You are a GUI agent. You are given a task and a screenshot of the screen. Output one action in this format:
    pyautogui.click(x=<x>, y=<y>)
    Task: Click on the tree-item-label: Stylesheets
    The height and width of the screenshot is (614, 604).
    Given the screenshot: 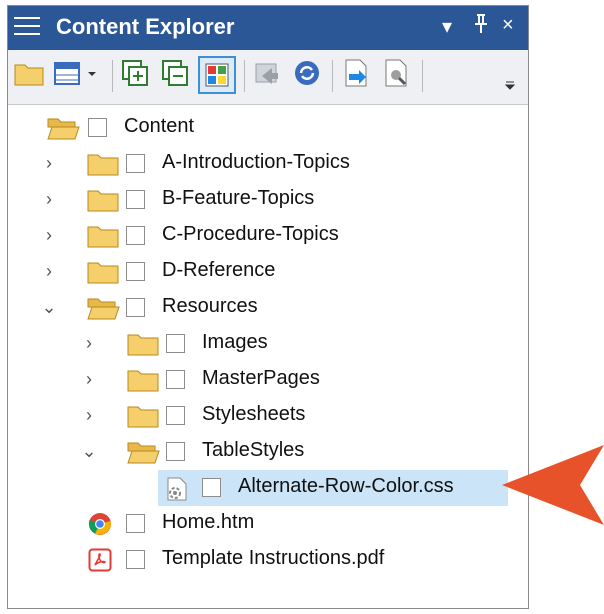 What is the action you would take?
    pyautogui.click(x=254, y=414)
    